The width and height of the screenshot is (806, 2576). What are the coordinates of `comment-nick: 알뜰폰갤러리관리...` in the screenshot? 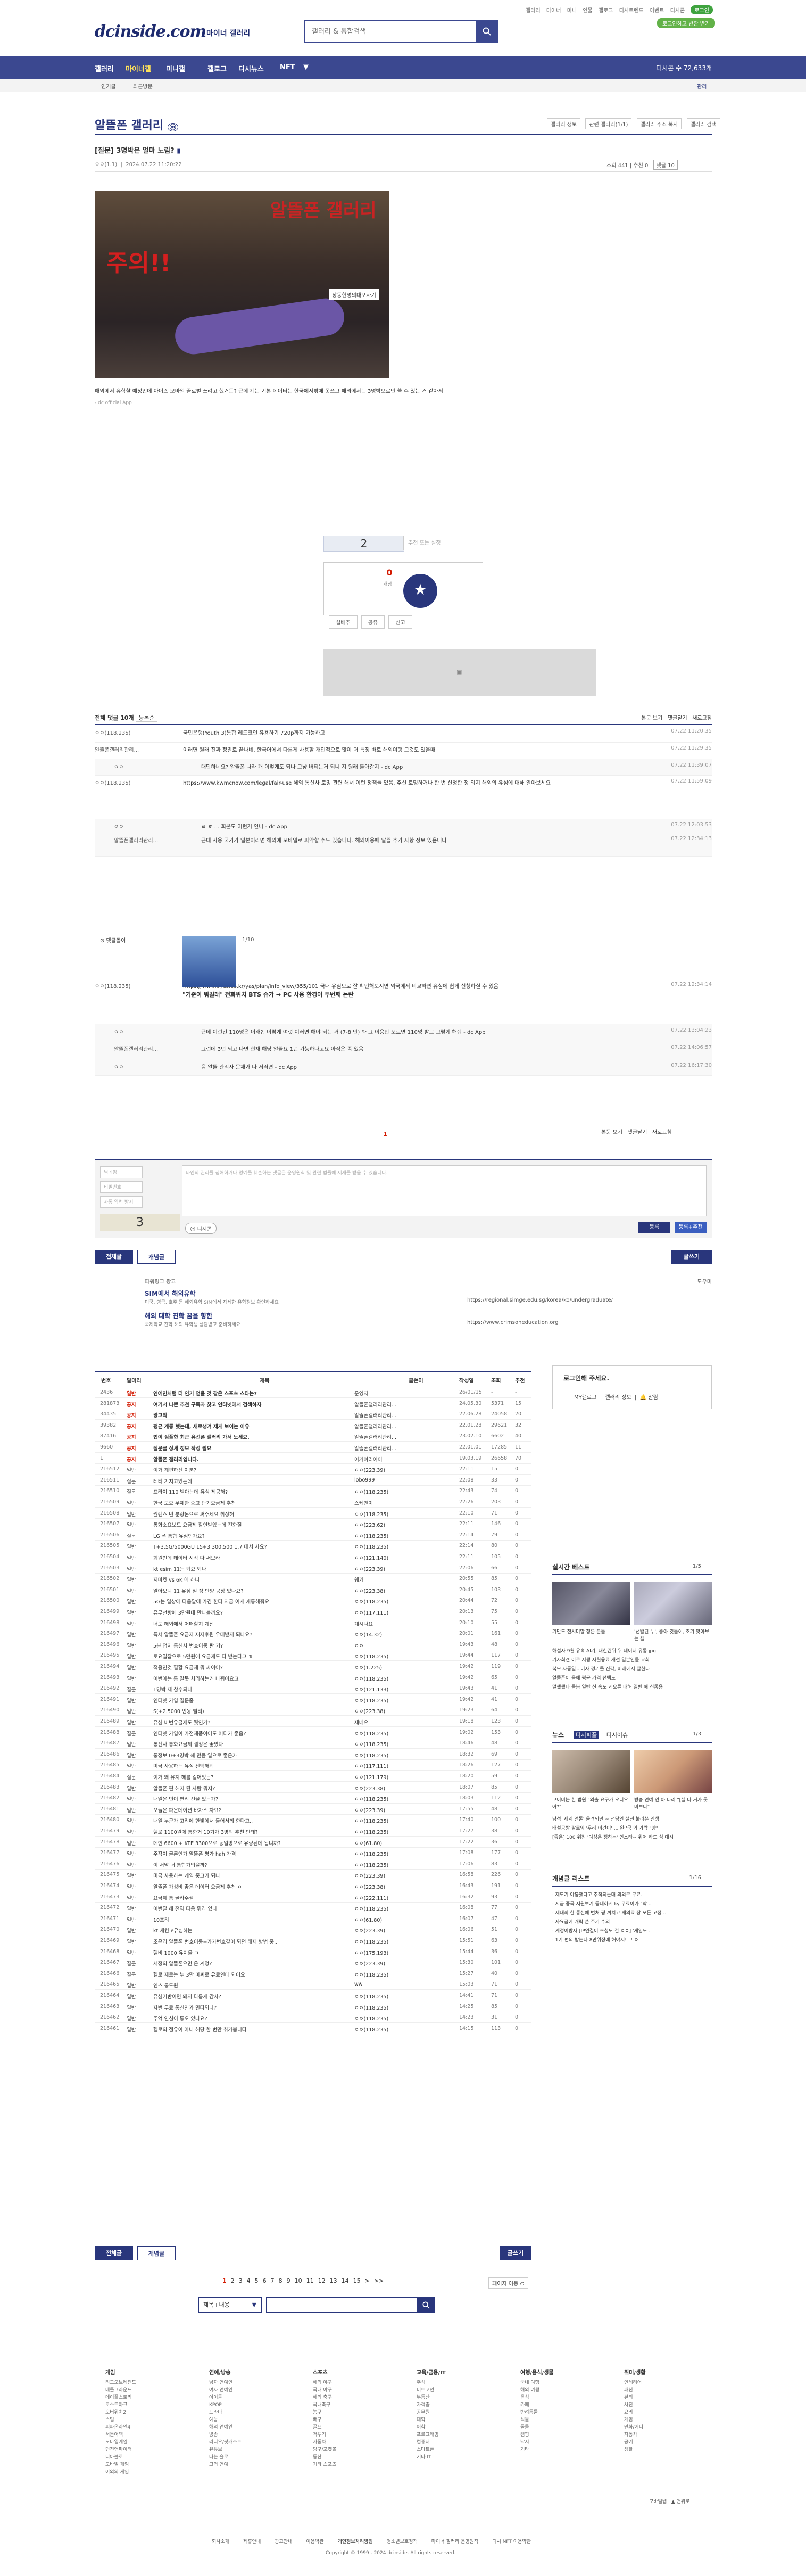 It's located at (146, 840).